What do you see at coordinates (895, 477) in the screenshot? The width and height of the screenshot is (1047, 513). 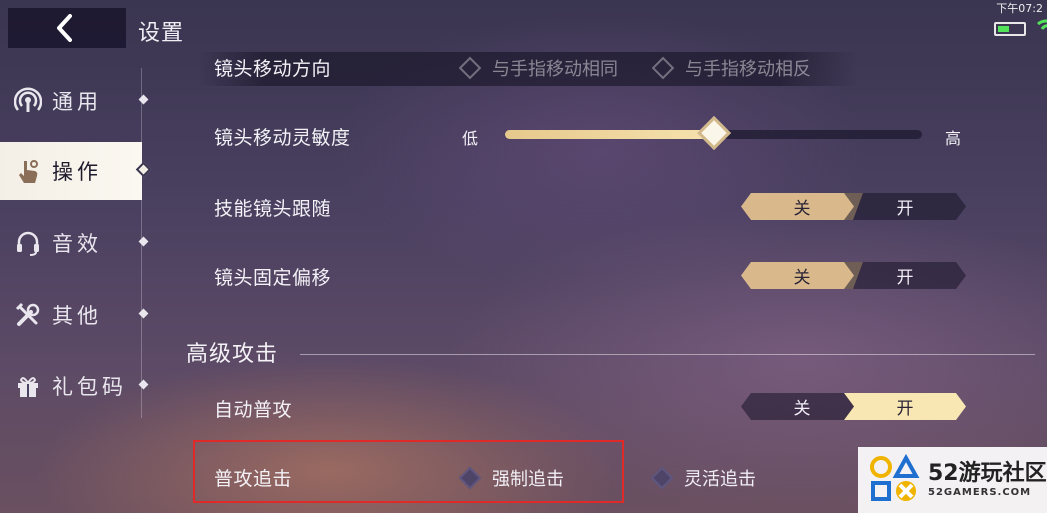 I see `watermark-logo-icon` at bounding box center [895, 477].